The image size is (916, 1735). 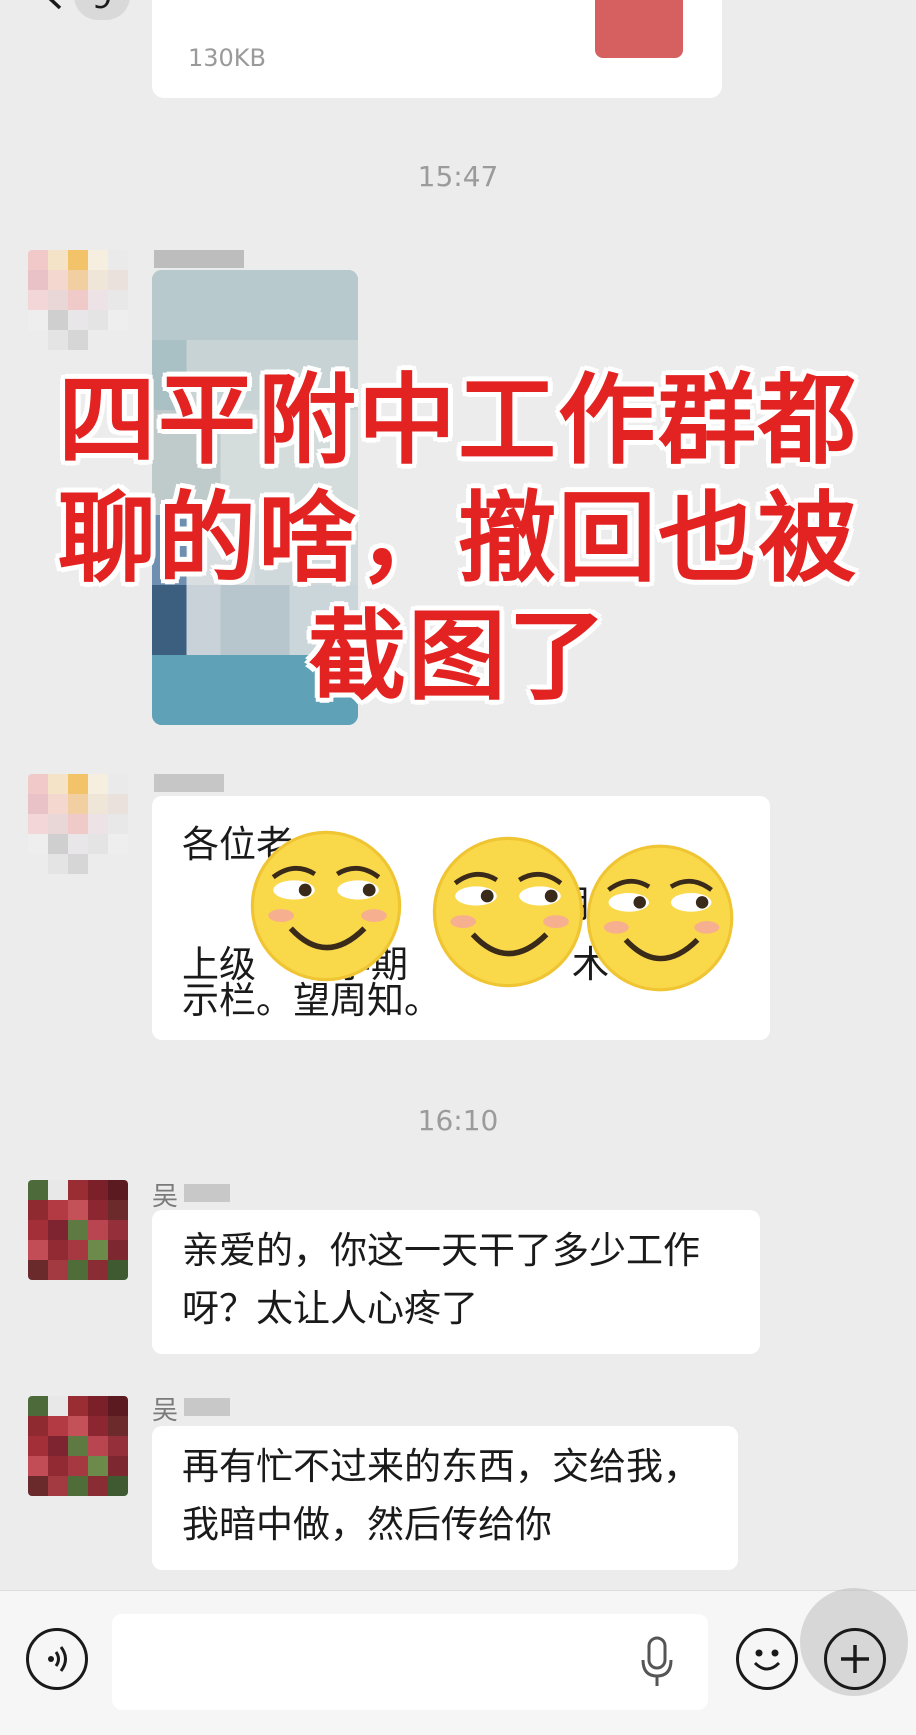 What do you see at coordinates (457, 421) in the screenshot?
I see `headline-line-1: 四平附中工作群都` at bounding box center [457, 421].